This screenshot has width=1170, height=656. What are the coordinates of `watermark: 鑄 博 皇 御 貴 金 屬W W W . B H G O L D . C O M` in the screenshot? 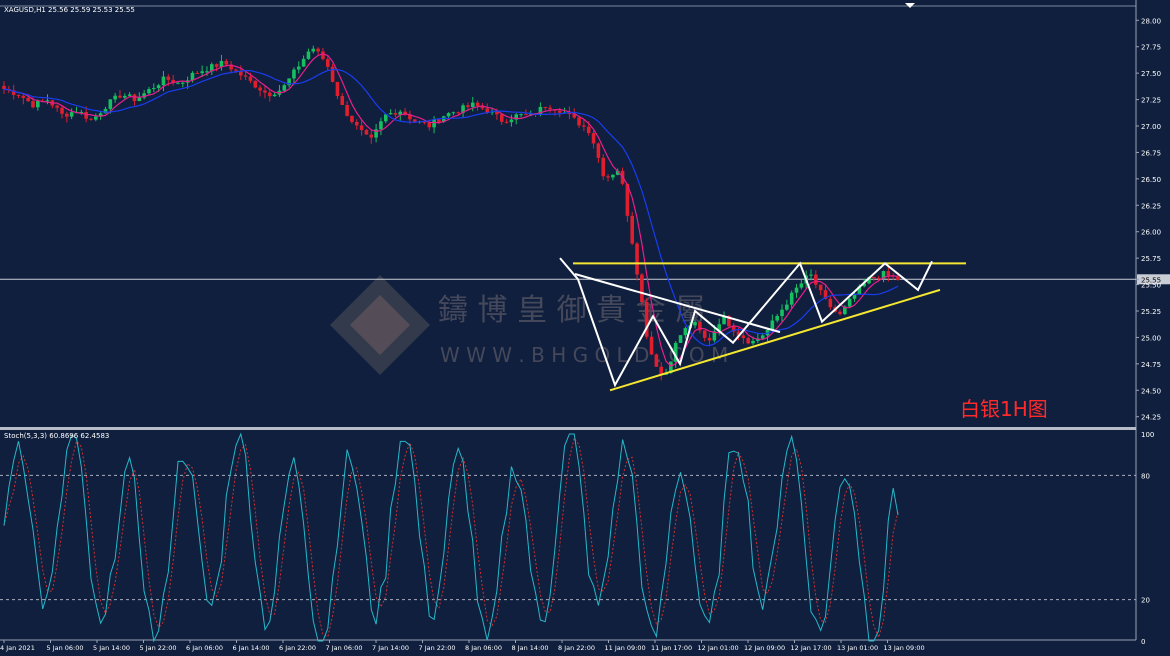 It's located at (529, 325).